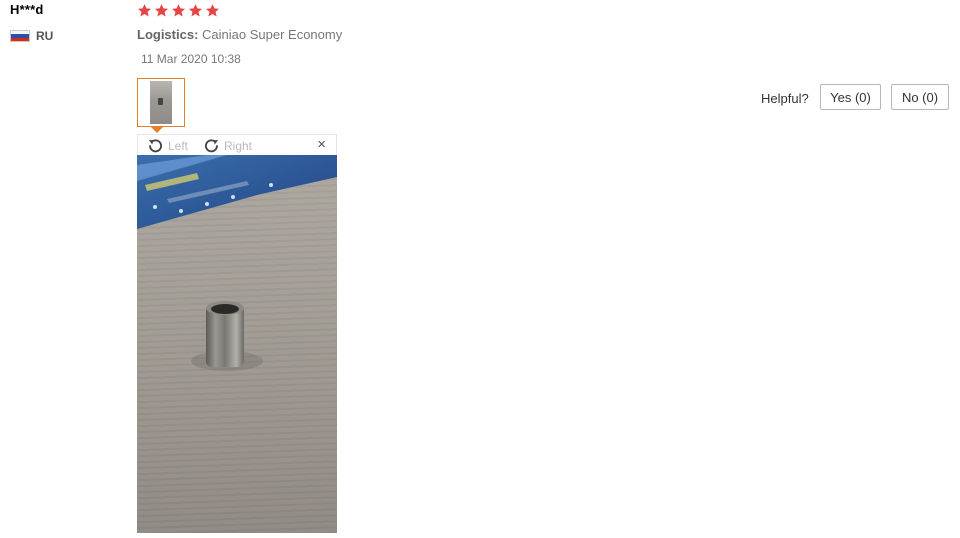 This screenshot has height=538, width=960. I want to click on thumbnail-selected-arrow-icon, so click(157, 130).